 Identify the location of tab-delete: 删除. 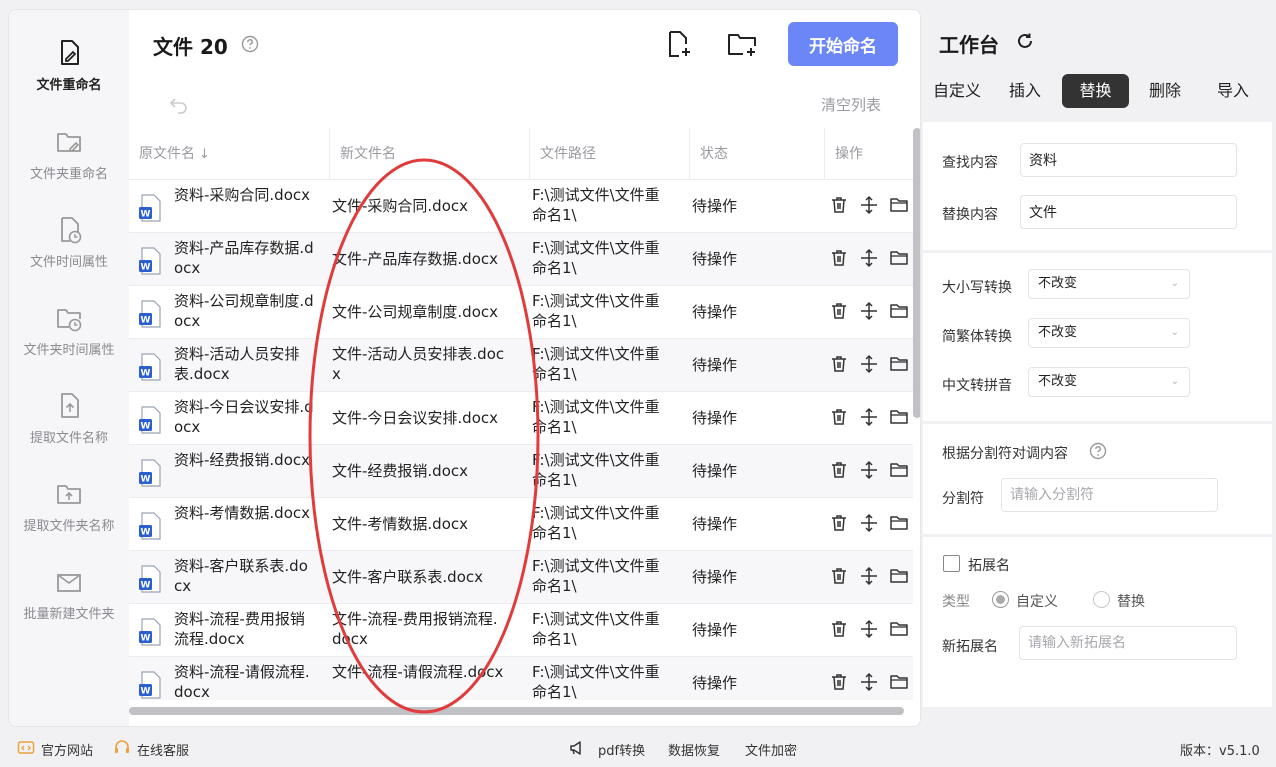
(1165, 91).